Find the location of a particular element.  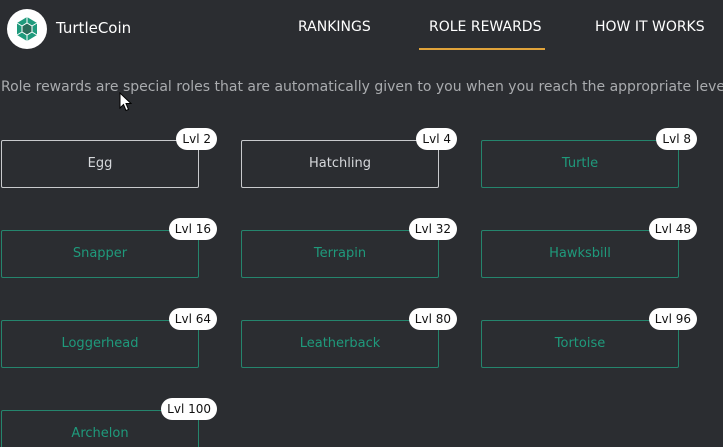

role-card-loggerhead: Loggerhead Lvl 64 is located at coordinates (109, 338).